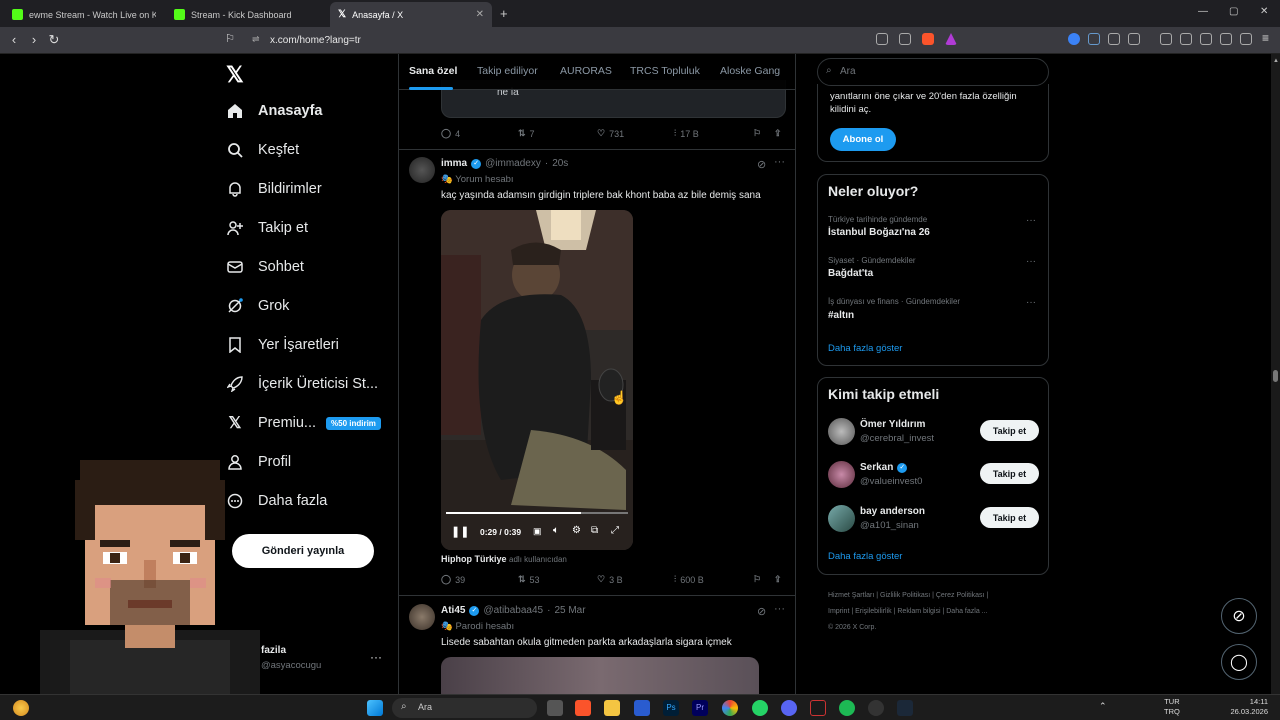 The width and height of the screenshot is (1280, 720). What do you see at coordinates (235, 75) in the screenshot?
I see `x-logo-icon: 𝕏` at bounding box center [235, 75].